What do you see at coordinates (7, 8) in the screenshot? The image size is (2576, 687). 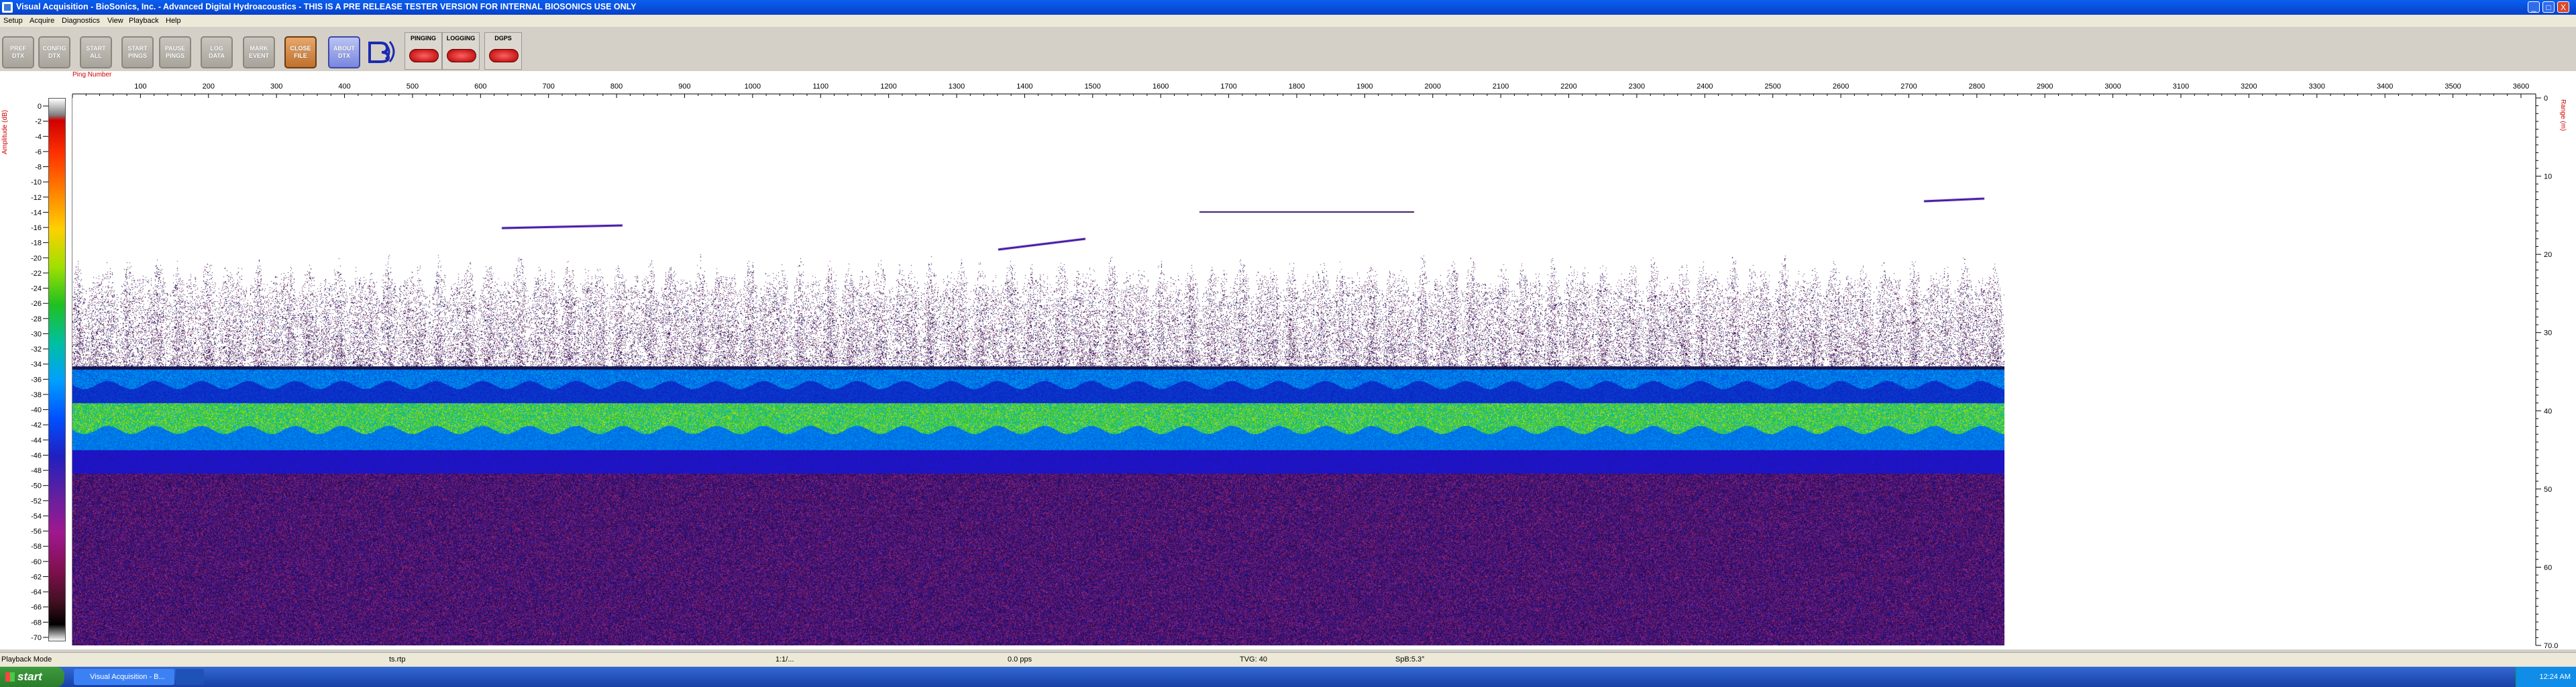 I see `app-icon` at bounding box center [7, 8].